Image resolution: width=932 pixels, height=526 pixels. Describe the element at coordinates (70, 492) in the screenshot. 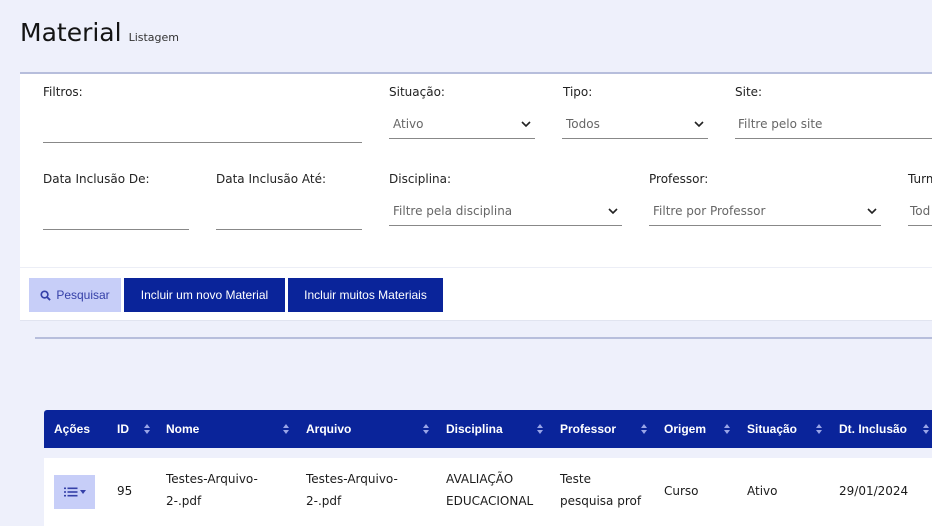

I see `list-actions-icon` at that location.